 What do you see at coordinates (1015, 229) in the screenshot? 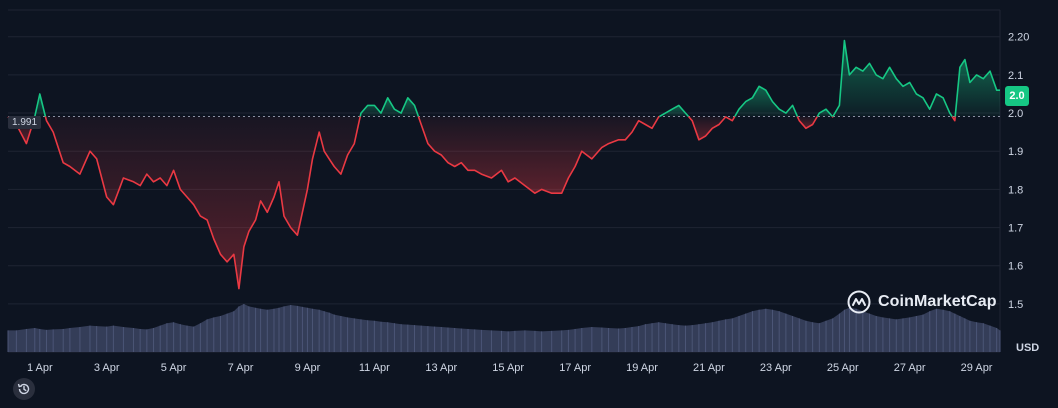
I see `y-tick-label: 1.7` at bounding box center [1015, 229].